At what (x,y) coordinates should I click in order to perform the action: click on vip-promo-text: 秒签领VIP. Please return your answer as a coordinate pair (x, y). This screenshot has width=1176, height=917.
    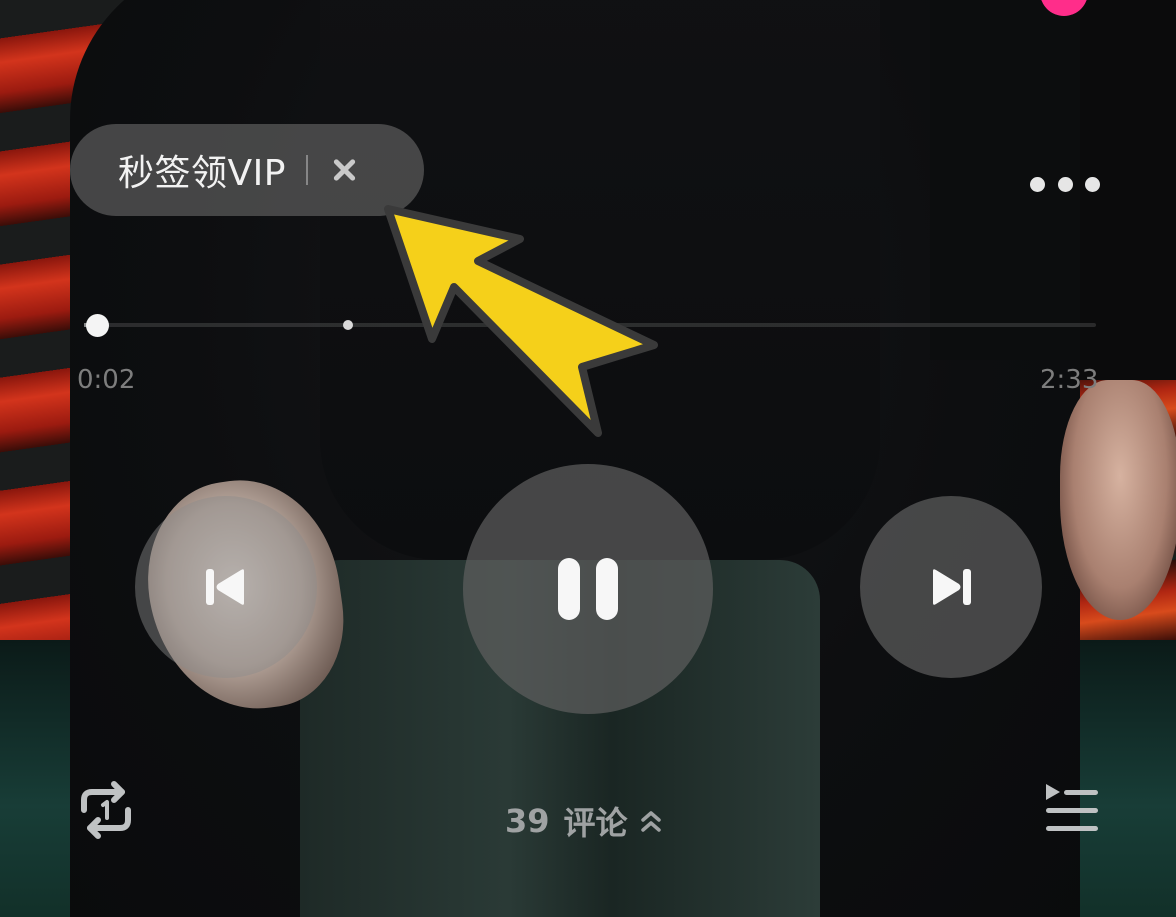
    Looking at the image, I should click on (202, 170).